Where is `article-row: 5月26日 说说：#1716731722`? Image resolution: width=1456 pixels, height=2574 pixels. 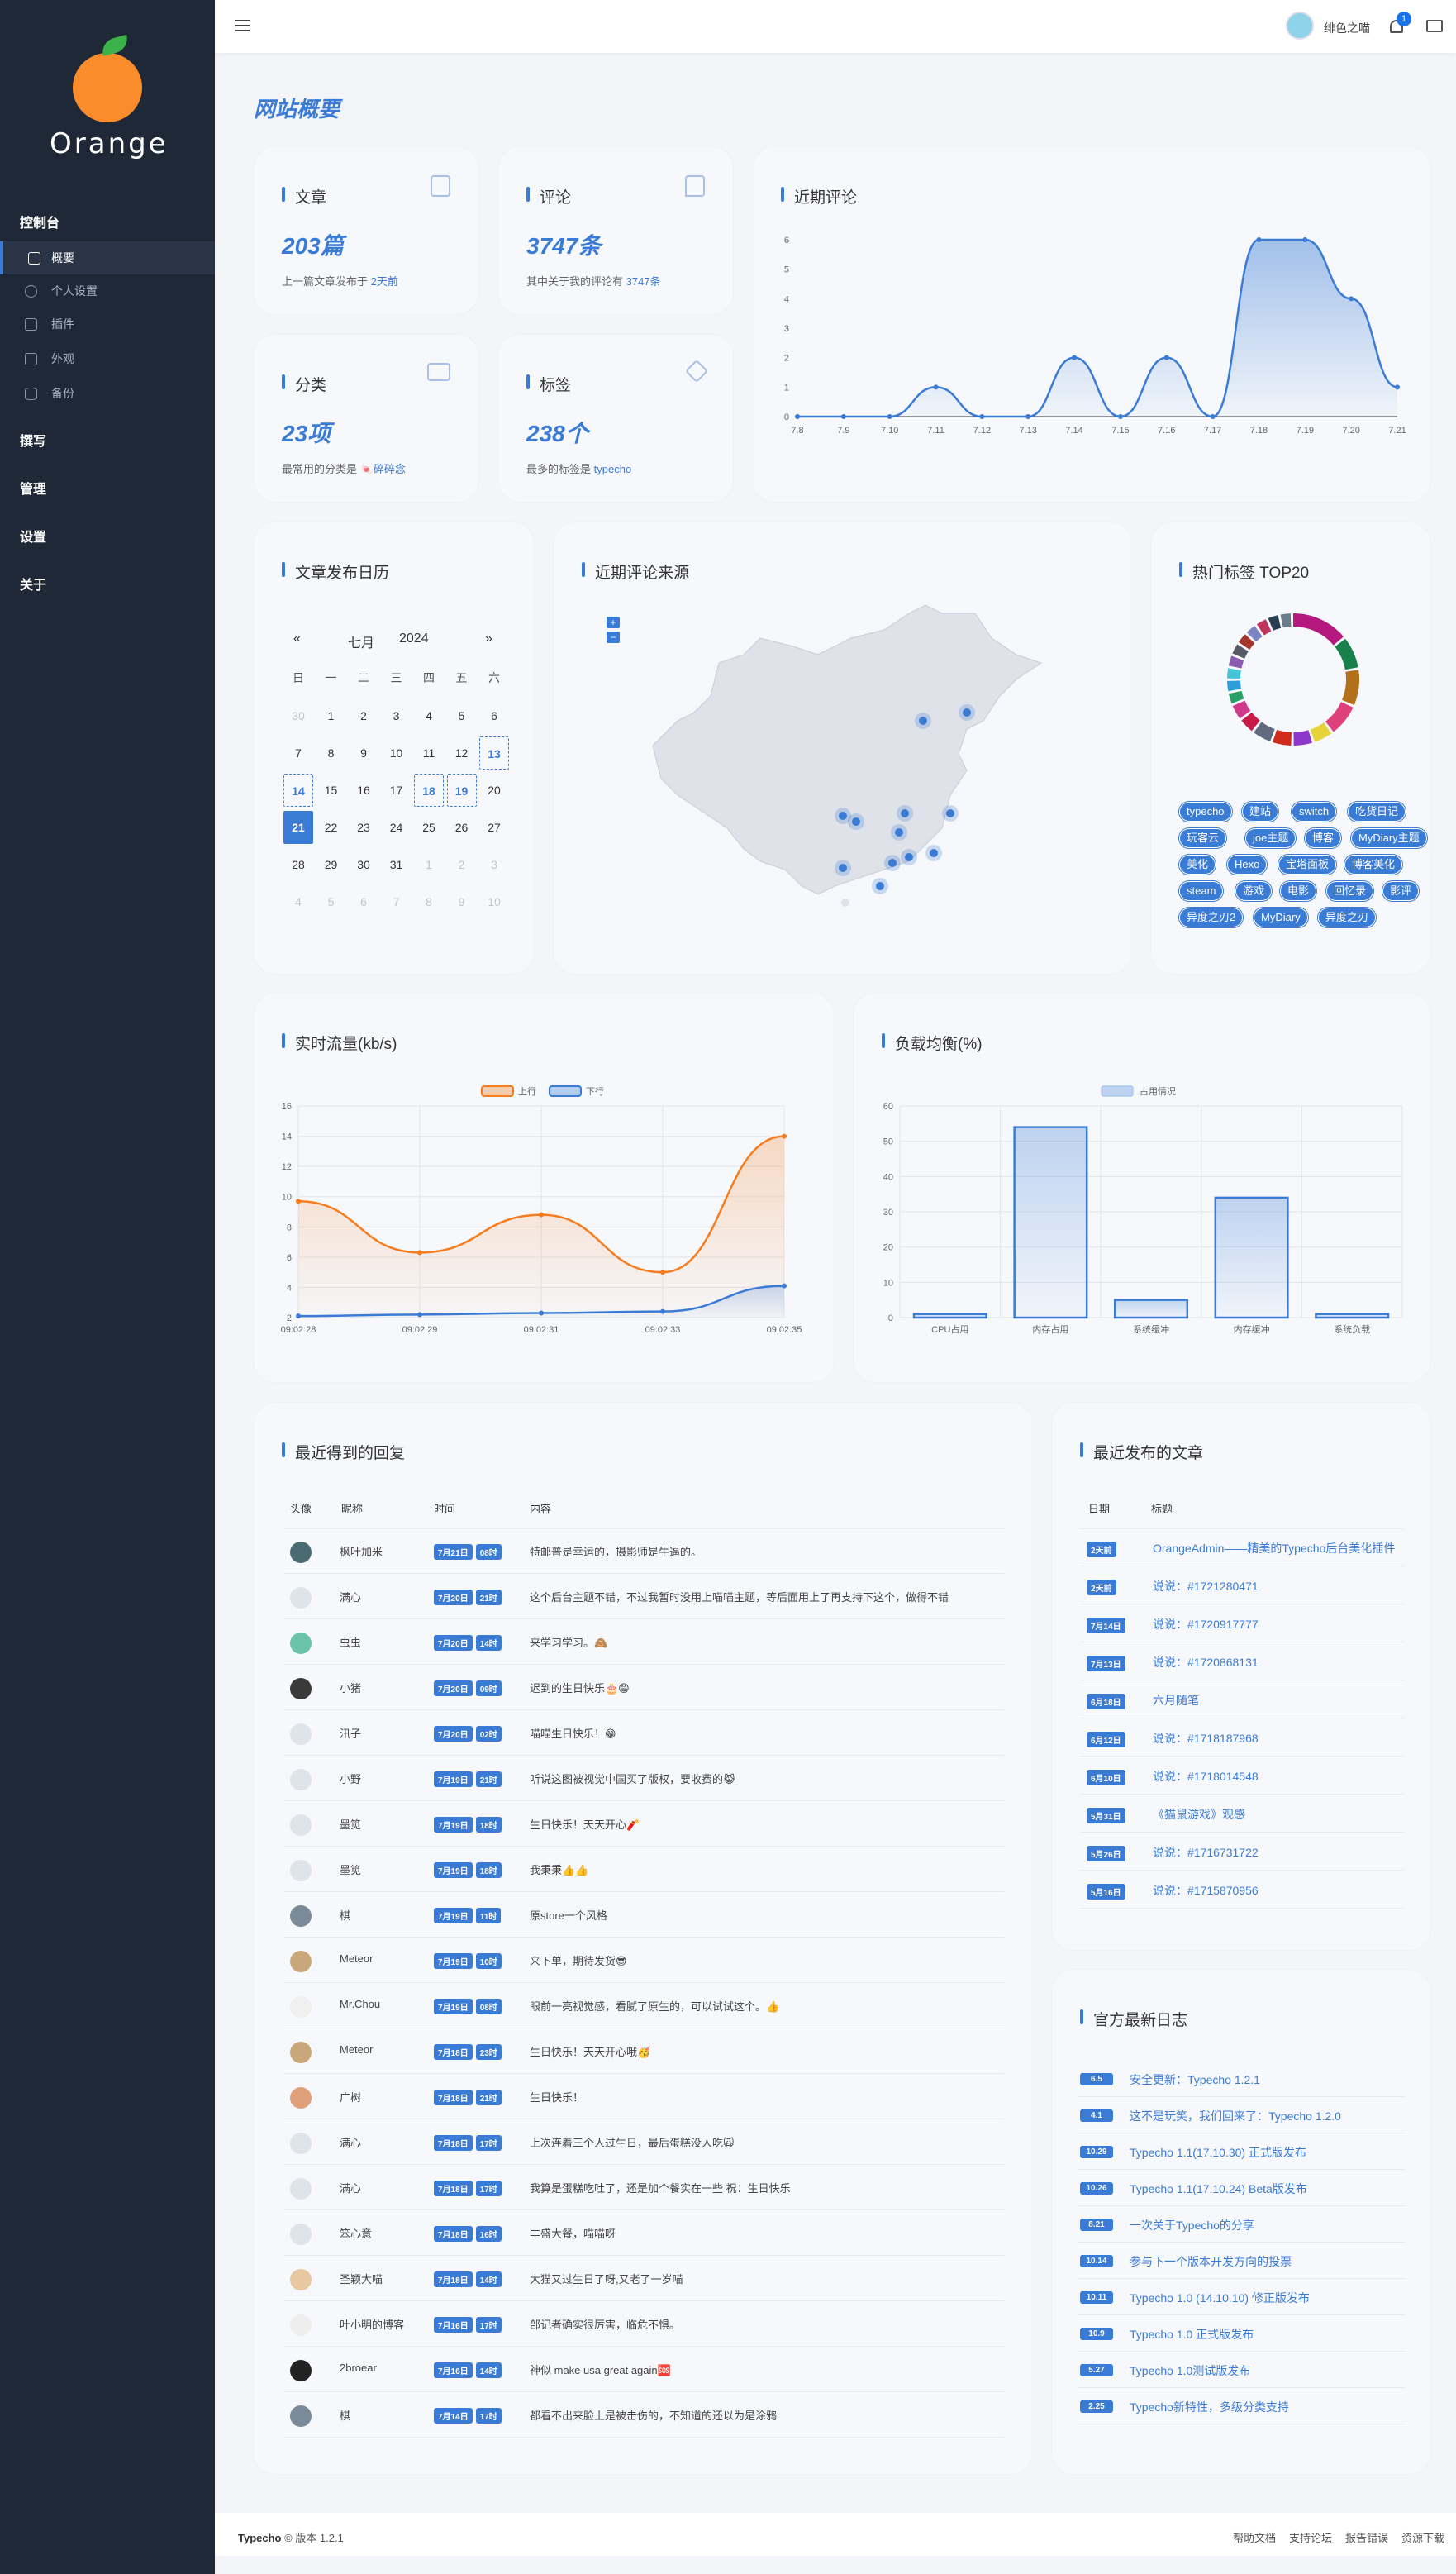 article-row: 5月26日 说说：#1716731722 is located at coordinates (1242, 1852).